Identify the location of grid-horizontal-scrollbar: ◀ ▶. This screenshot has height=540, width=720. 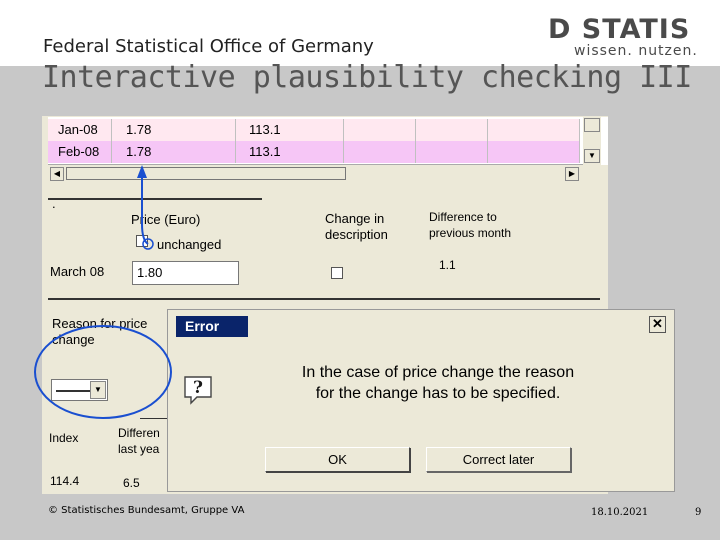
(315, 173).